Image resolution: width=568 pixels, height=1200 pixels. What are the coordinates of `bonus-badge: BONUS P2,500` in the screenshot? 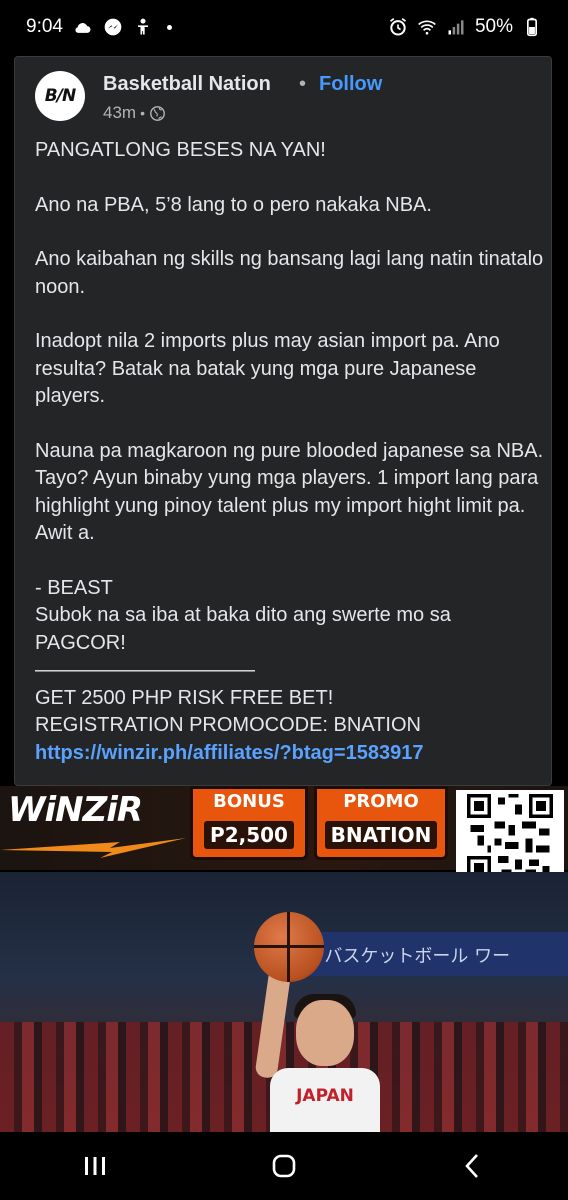 It's located at (249, 823).